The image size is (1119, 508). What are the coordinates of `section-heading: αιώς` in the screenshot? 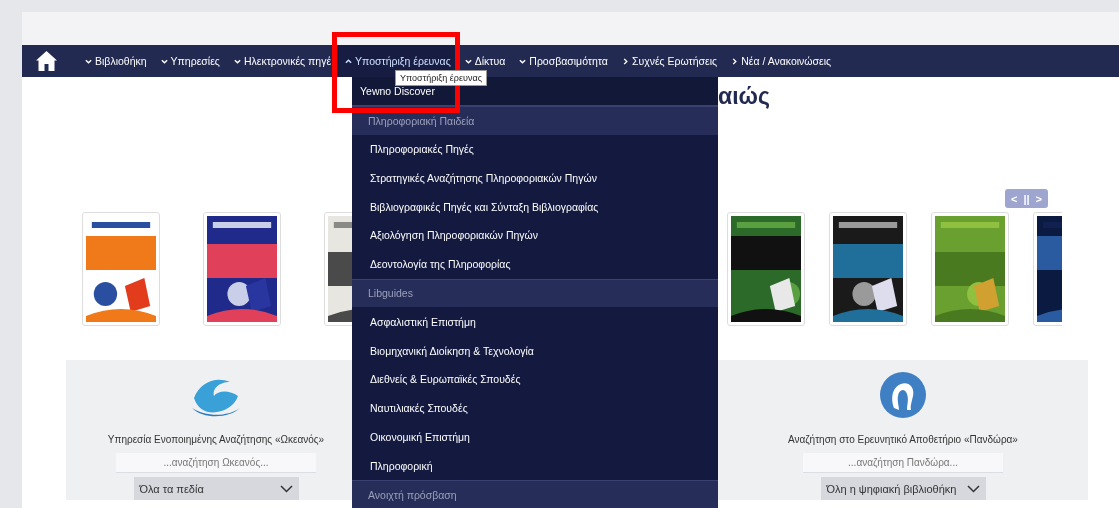 It's located at (744, 97).